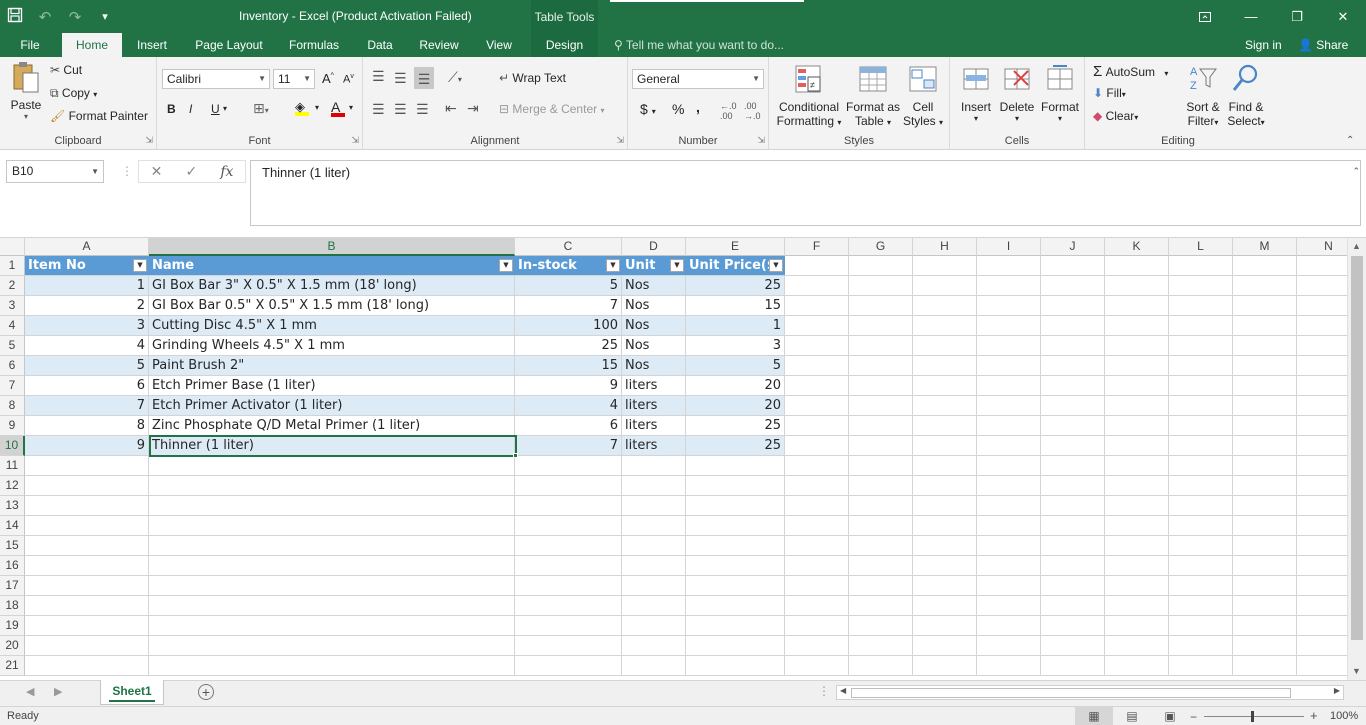 The image size is (1366, 725). What do you see at coordinates (12, 386) in the screenshot?
I see `row-header-7: 7` at bounding box center [12, 386].